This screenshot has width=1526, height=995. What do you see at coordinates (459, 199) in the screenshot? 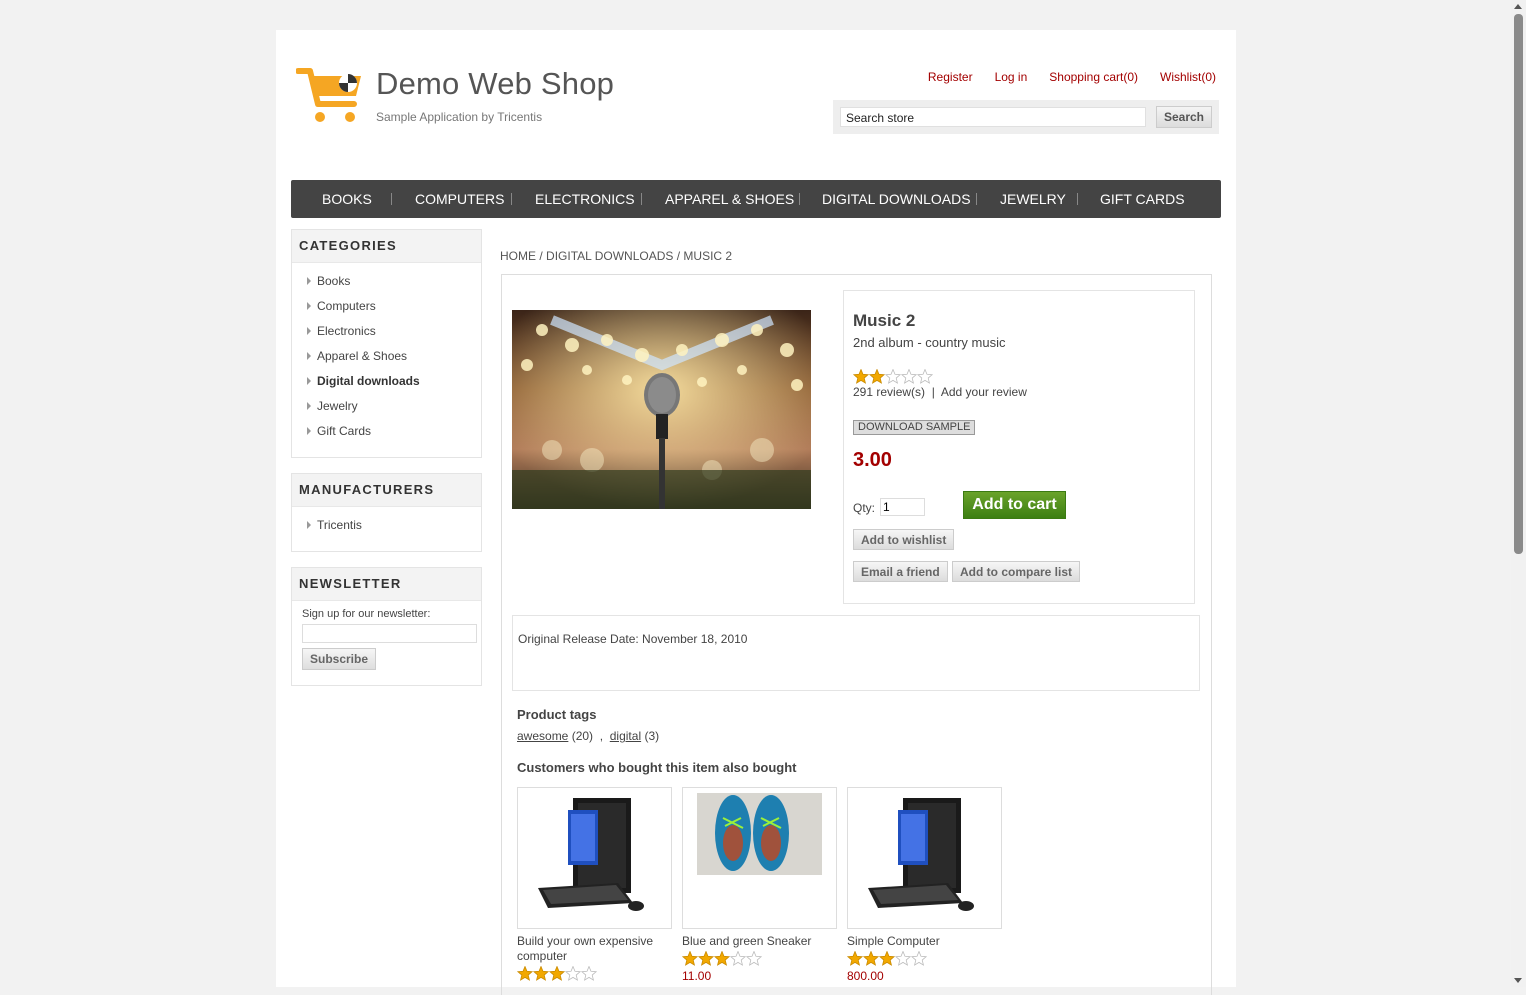
I see `menu-item-computers: COMPUTERS` at bounding box center [459, 199].